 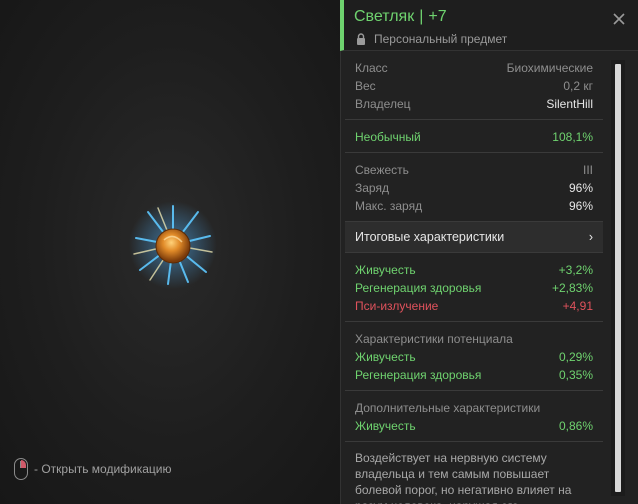 I want to click on owner-value: SilentHill, so click(x=569, y=104).